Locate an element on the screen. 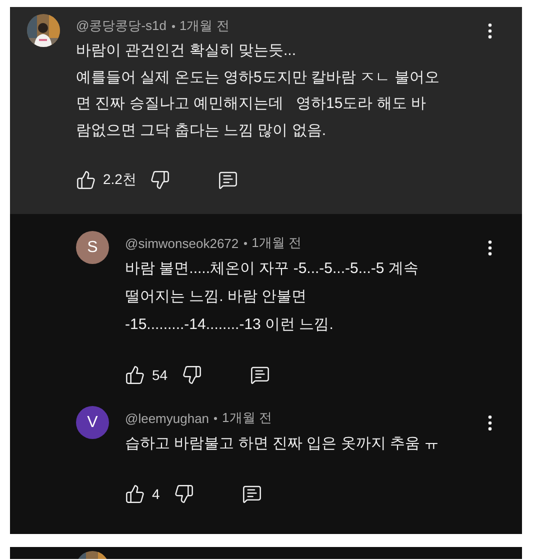 Image resolution: width=538 pixels, height=560 pixels. avatar: S is located at coordinates (92, 247).